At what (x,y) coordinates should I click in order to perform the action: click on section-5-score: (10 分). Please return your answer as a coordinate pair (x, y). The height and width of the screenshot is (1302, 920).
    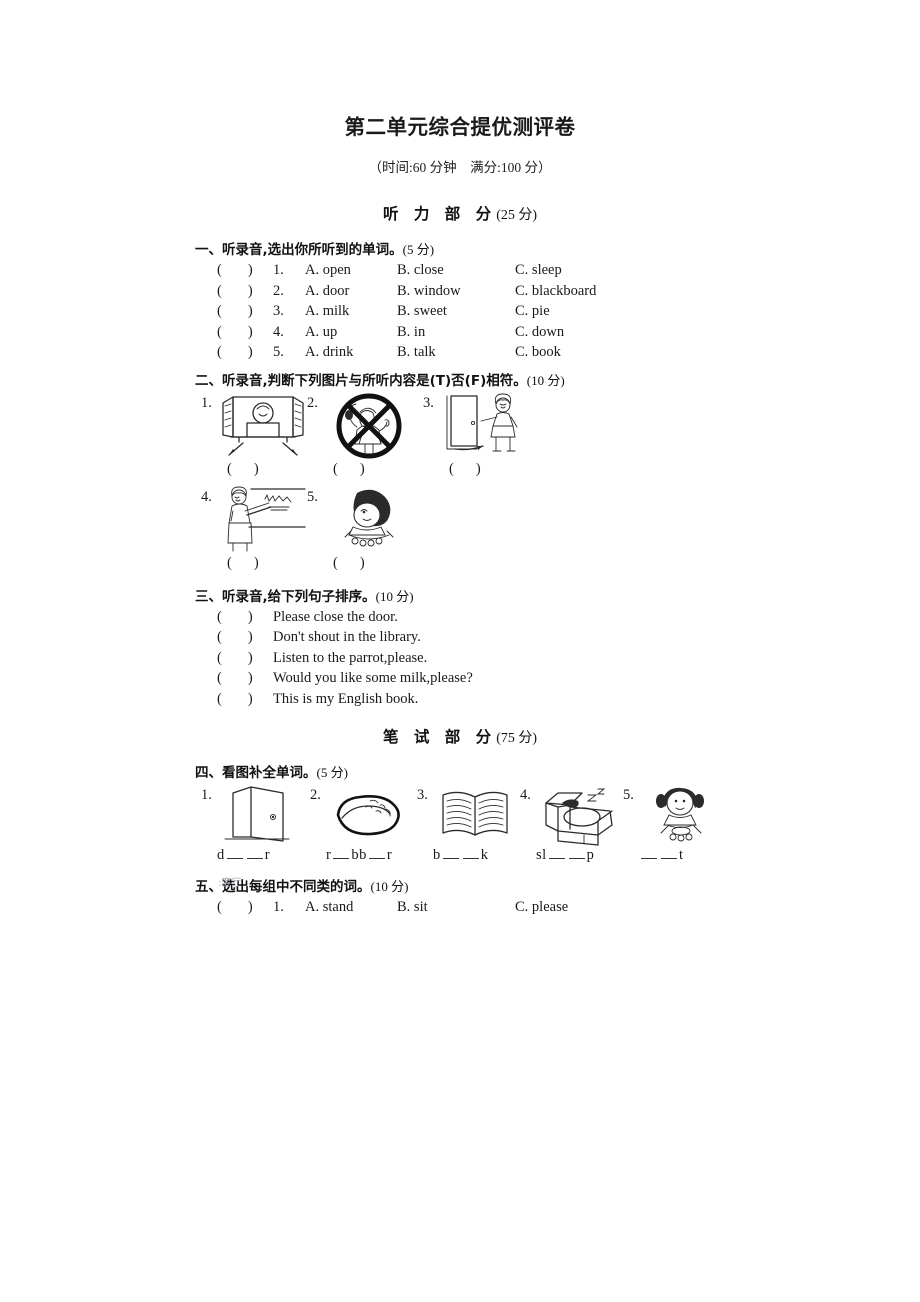
    Looking at the image, I should click on (389, 886).